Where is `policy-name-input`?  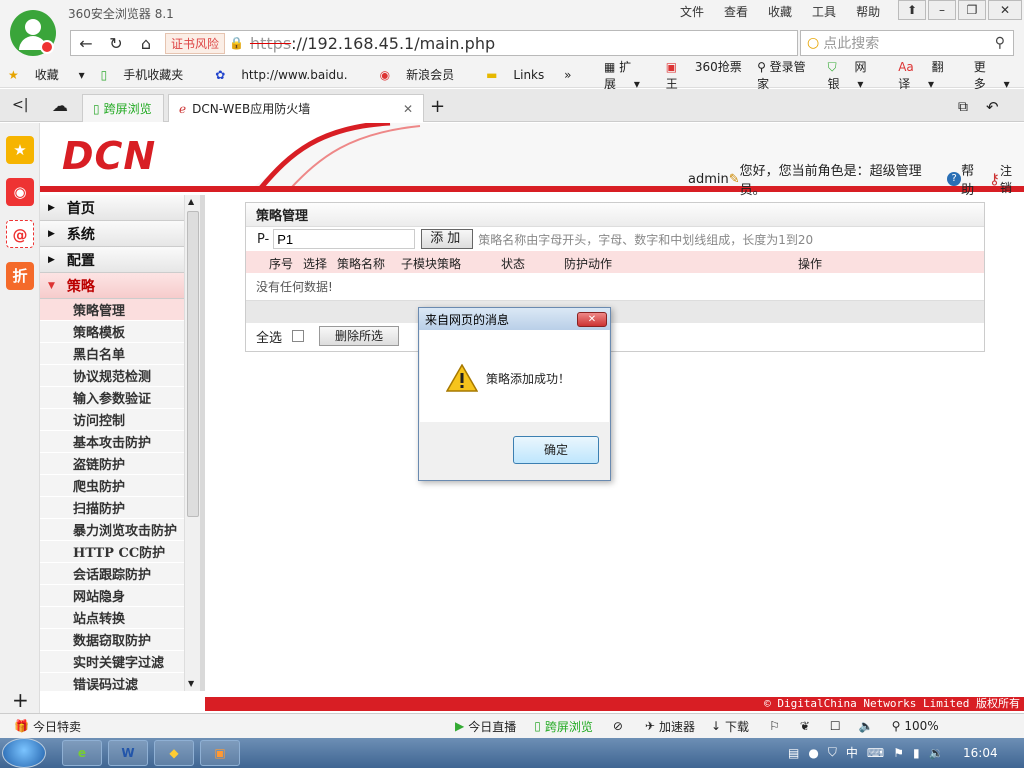
policy-name-input is located at coordinates (344, 239).